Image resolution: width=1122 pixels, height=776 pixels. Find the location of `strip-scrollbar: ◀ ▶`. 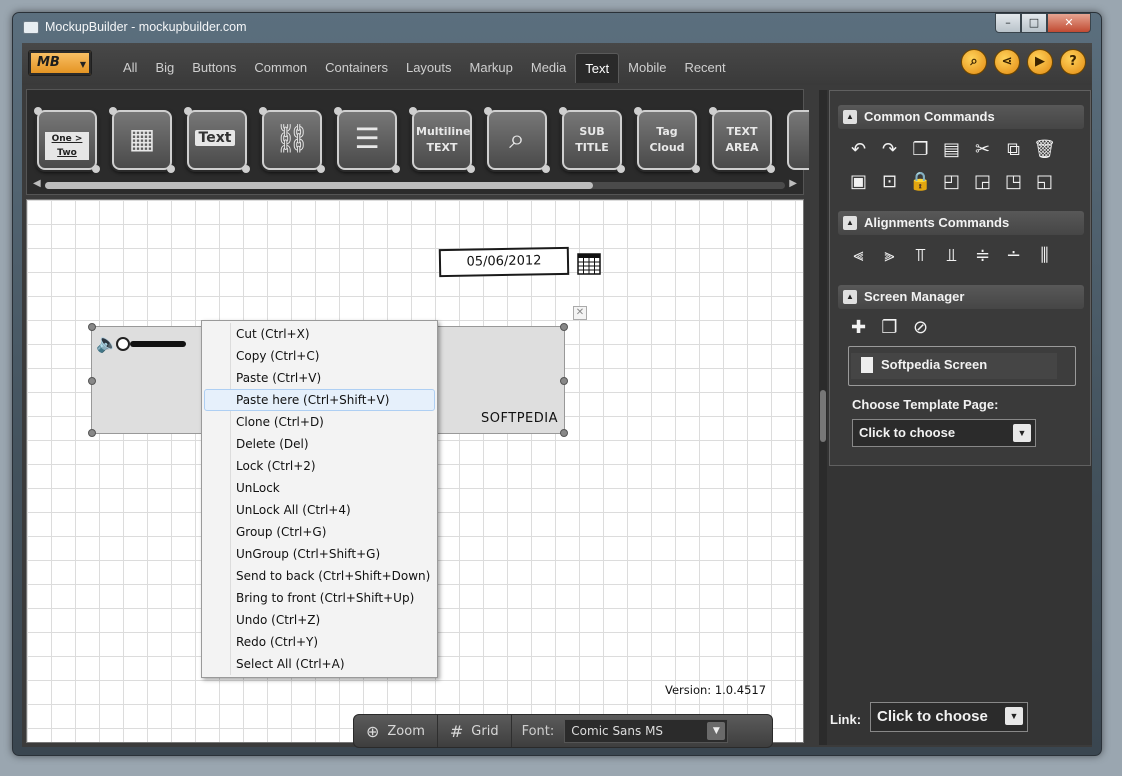

strip-scrollbar: ◀ ▶ is located at coordinates (415, 185).